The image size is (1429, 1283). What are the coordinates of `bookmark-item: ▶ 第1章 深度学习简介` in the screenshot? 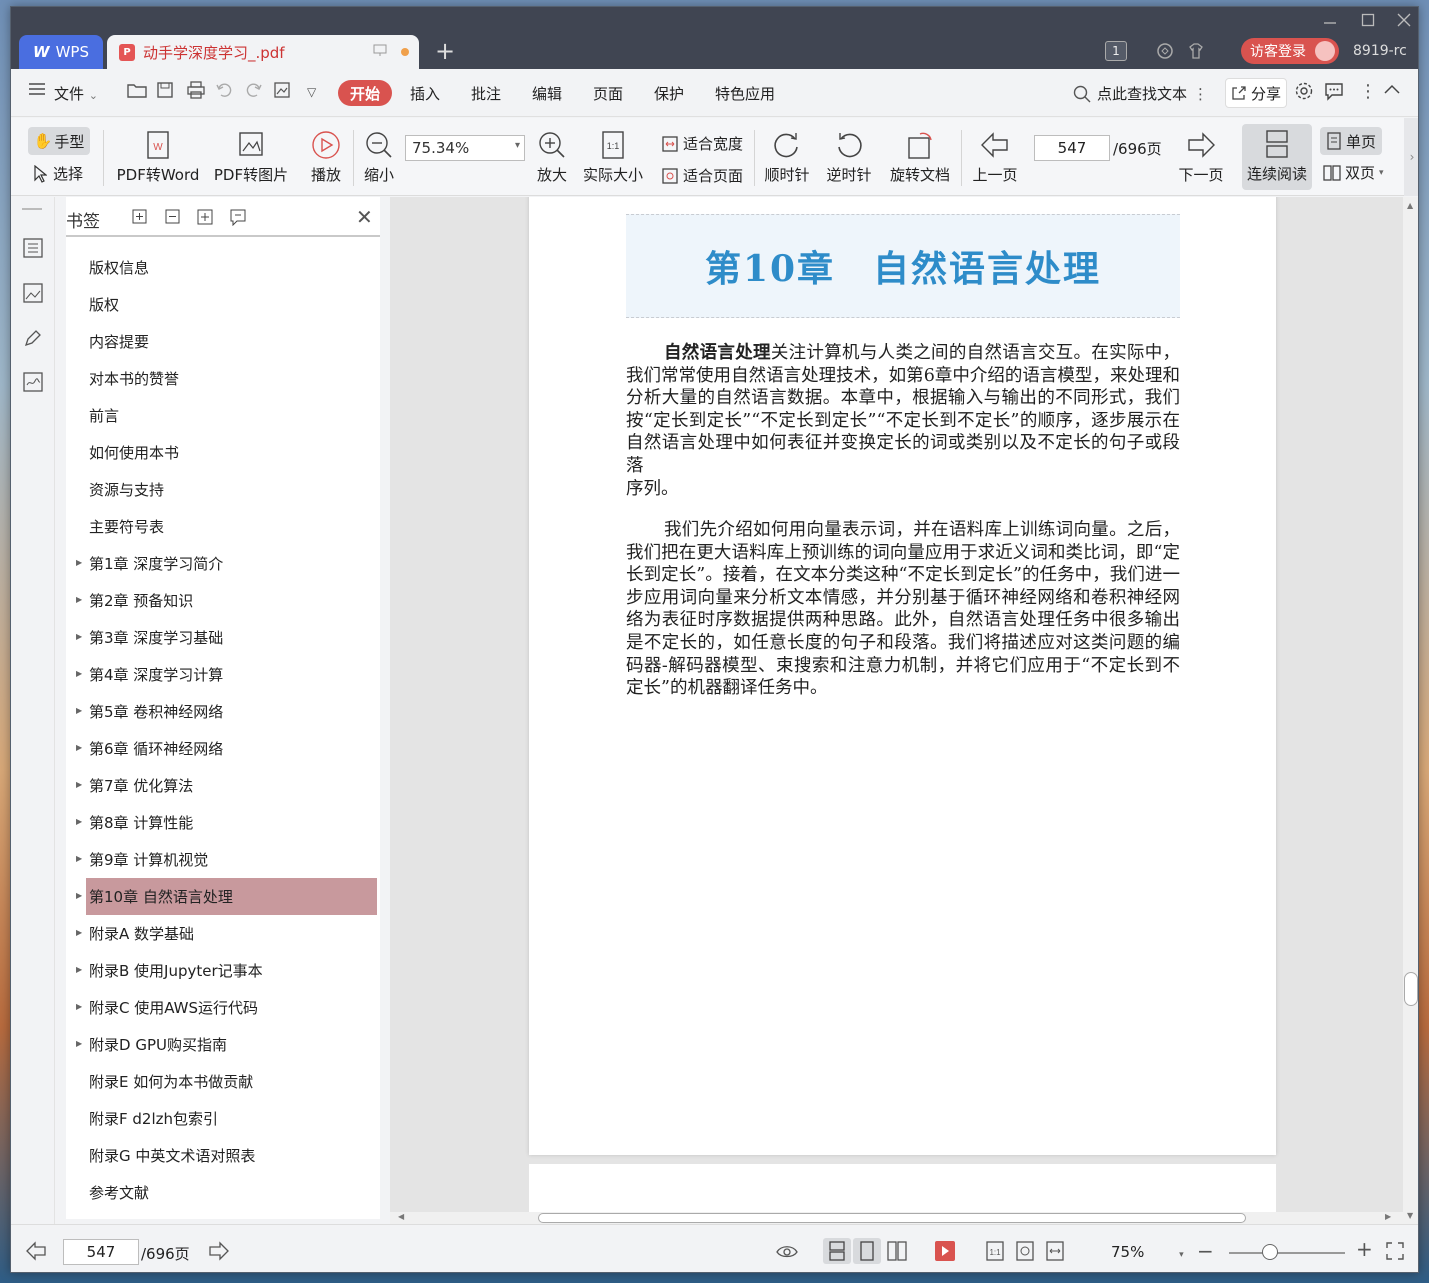 It's located at (223, 563).